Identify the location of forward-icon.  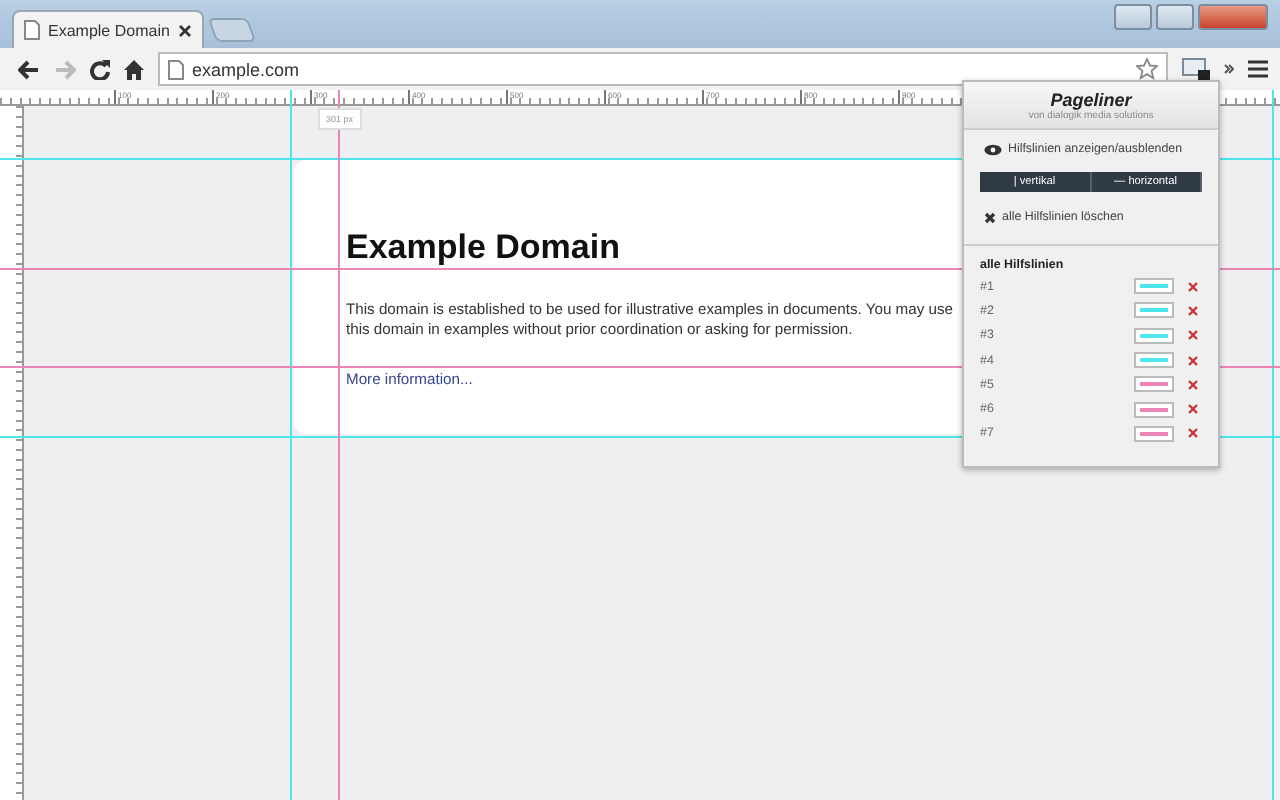
(65, 69).